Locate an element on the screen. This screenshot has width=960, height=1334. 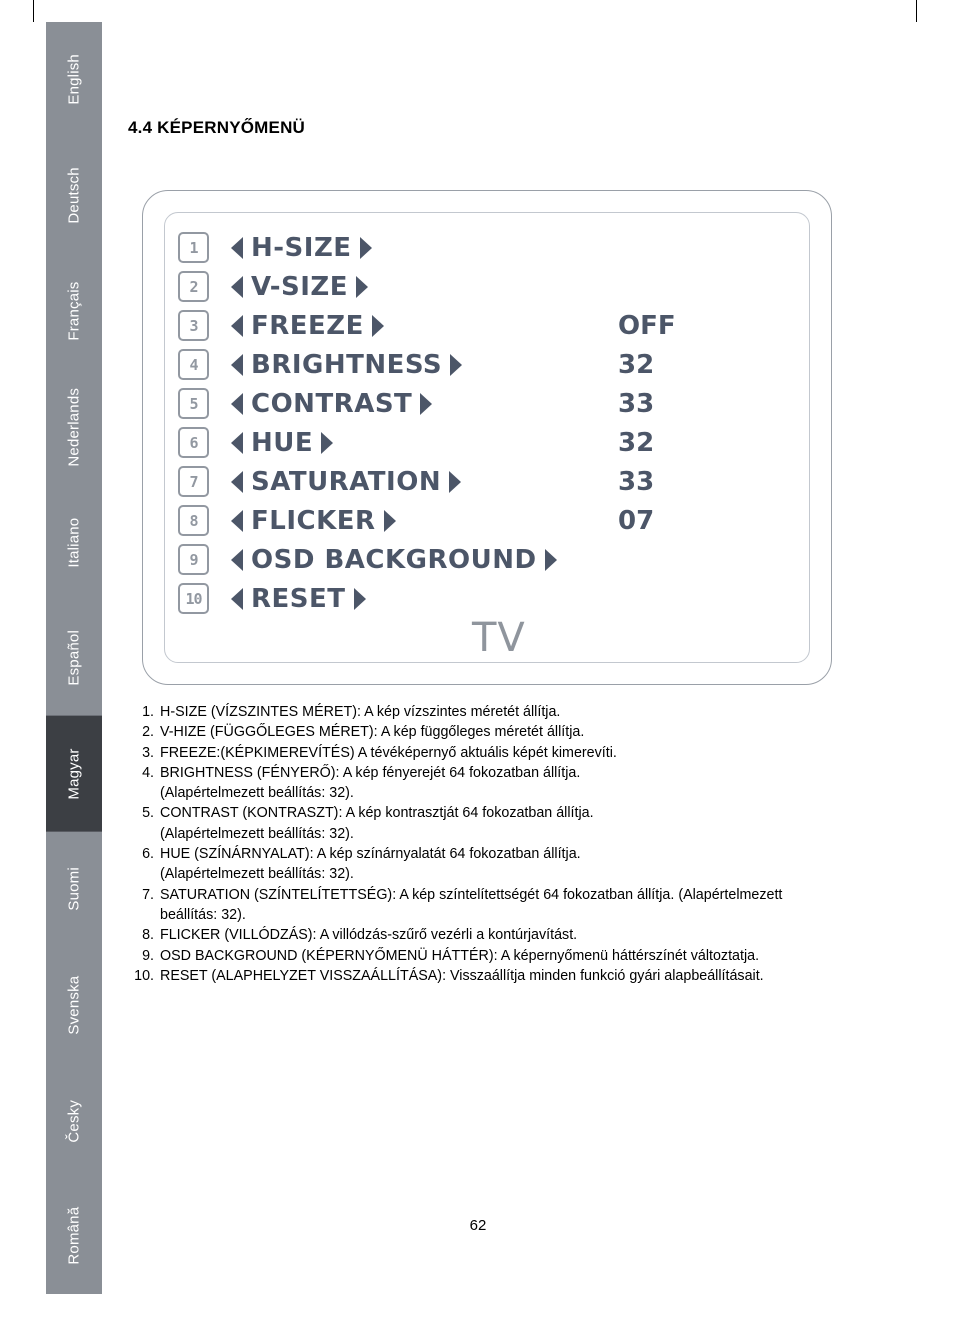
osd-item: SATURATION is located at coordinates (346, 481).